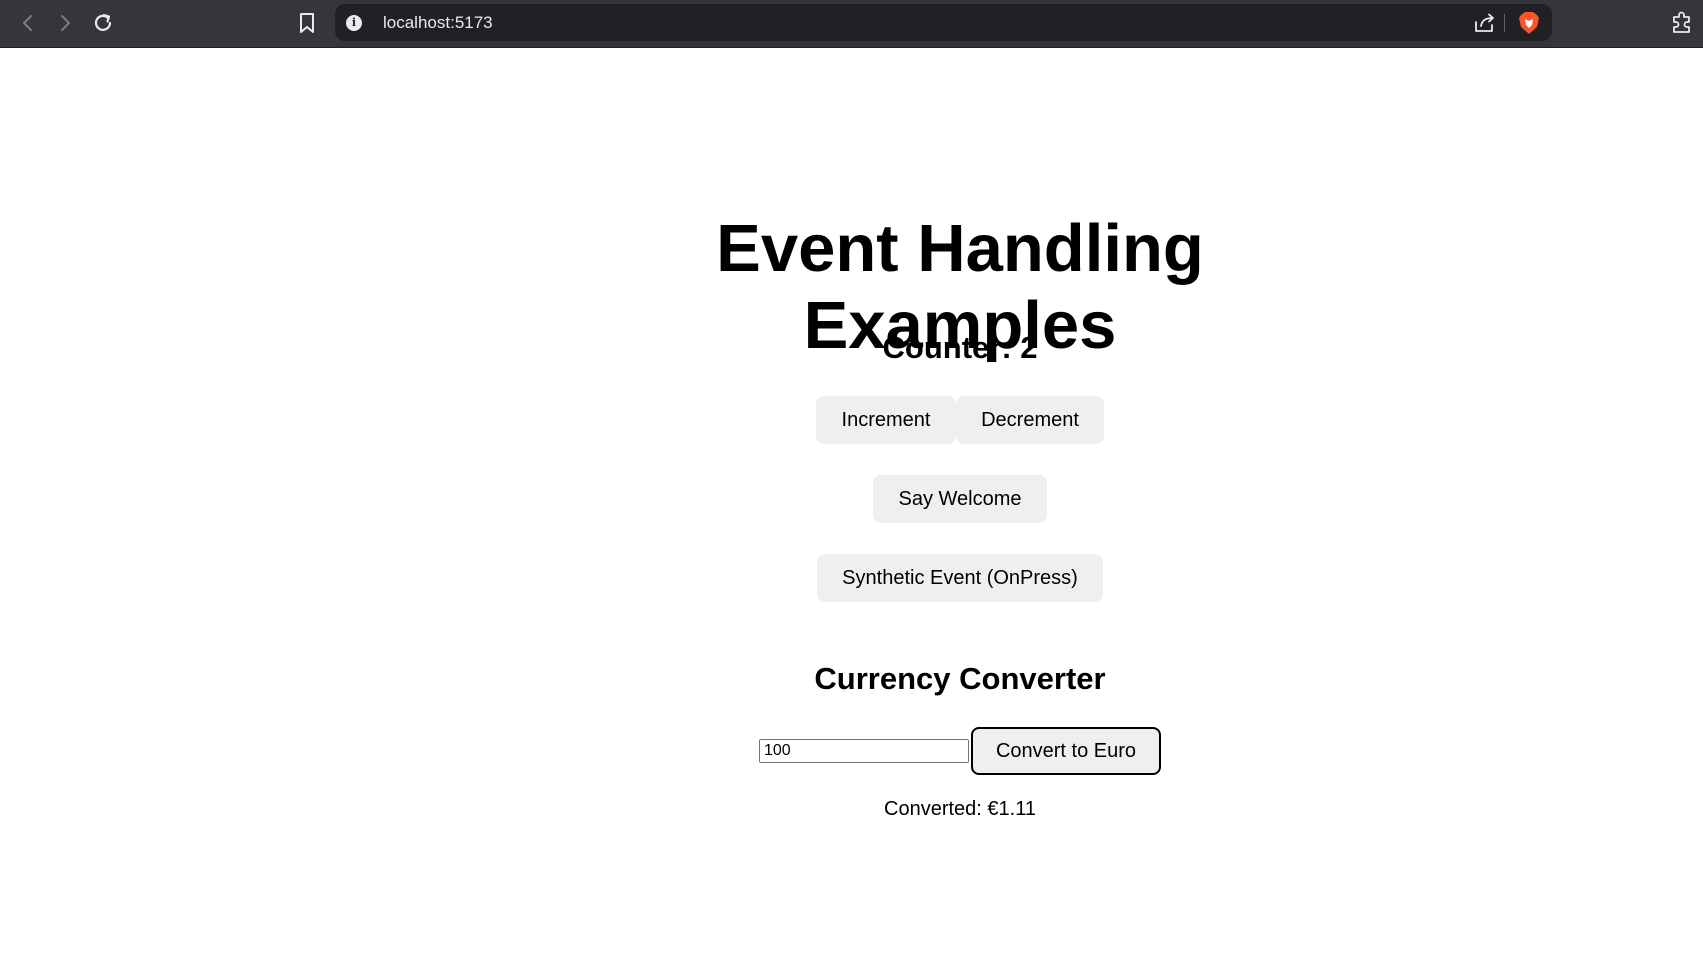 The image size is (1703, 960). I want to click on browser-toolbar: i localhost:5173, so click(851, 24).